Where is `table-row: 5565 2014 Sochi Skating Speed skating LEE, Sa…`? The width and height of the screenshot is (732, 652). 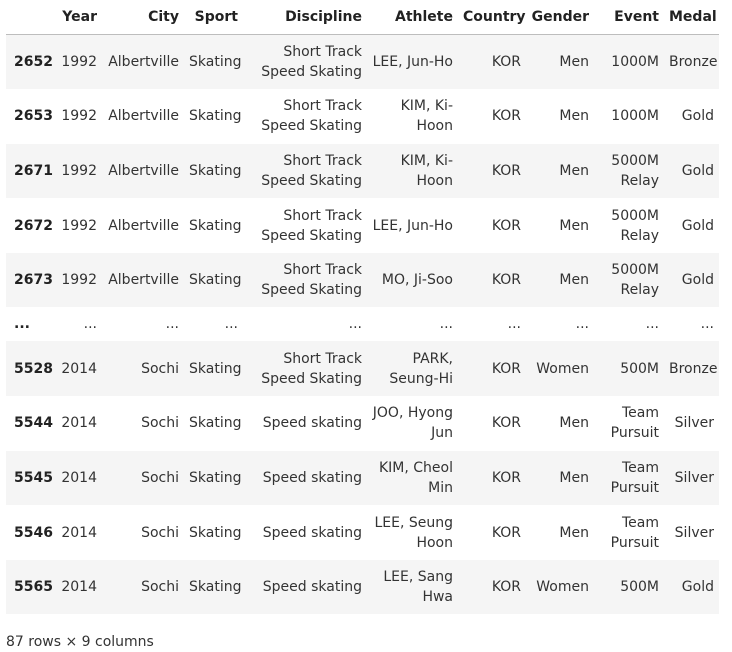 table-row: 5565 2014 Sochi Skating Speed skating LEE, Sa… is located at coordinates (362, 587).